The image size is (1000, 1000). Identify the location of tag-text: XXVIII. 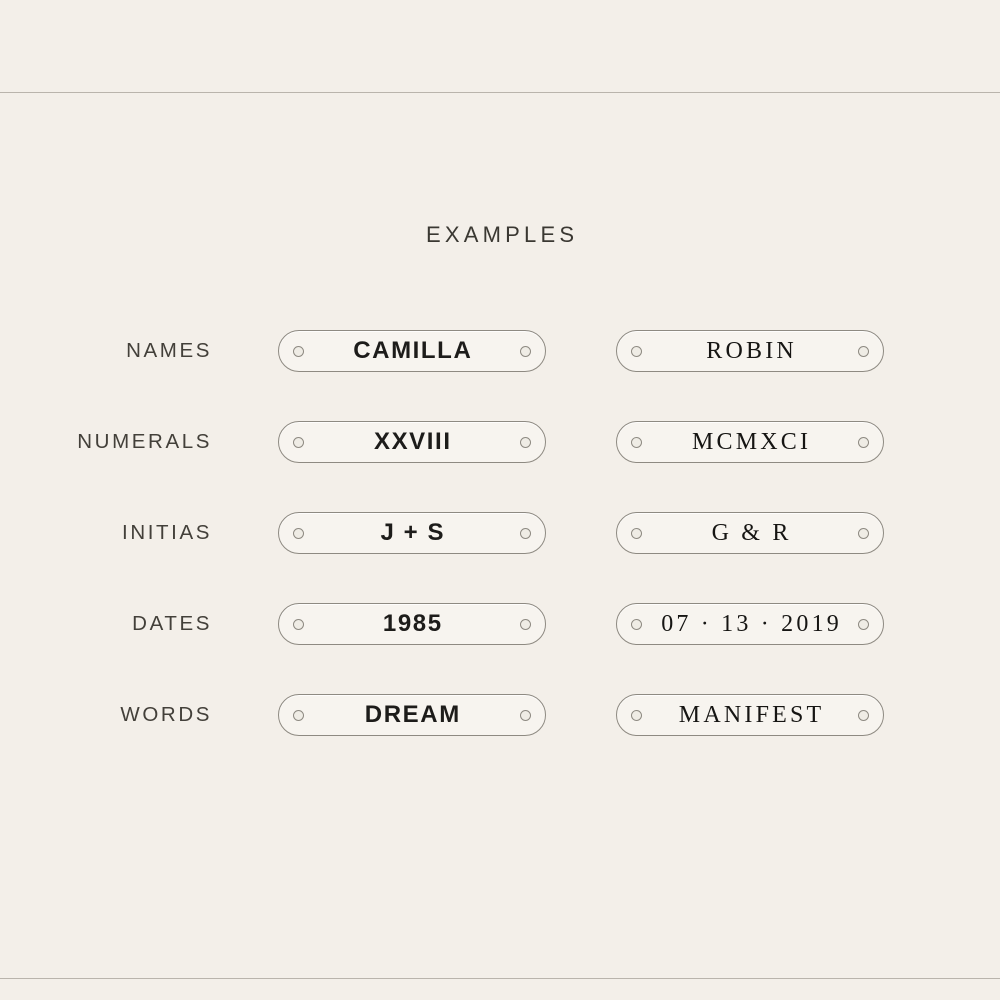
(412, 441).